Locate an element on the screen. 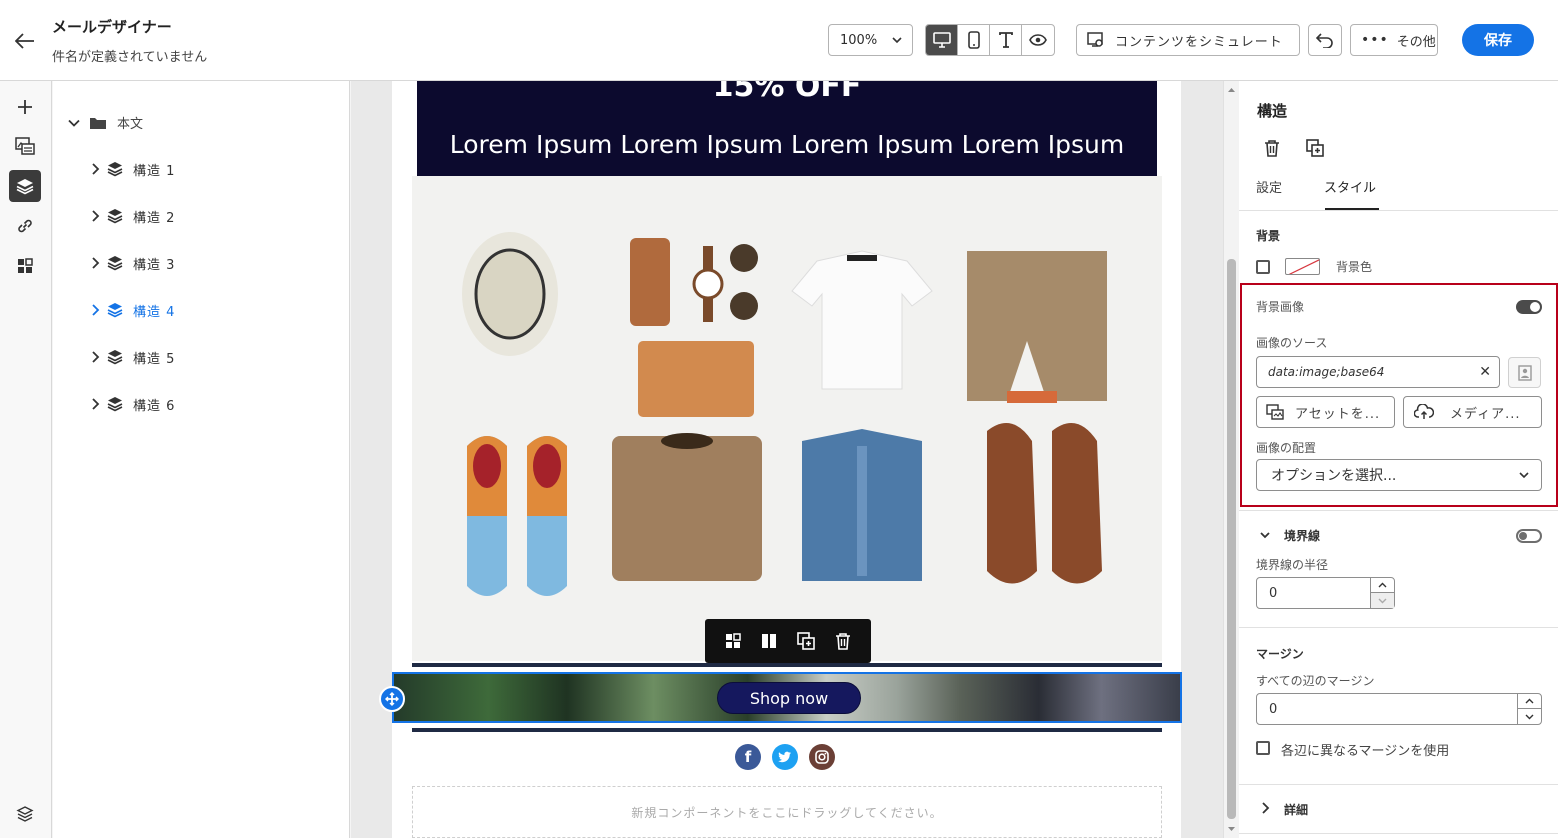 This screenshot has width=1558, height=838. instagram-icon is located at coordinates (822, 757).